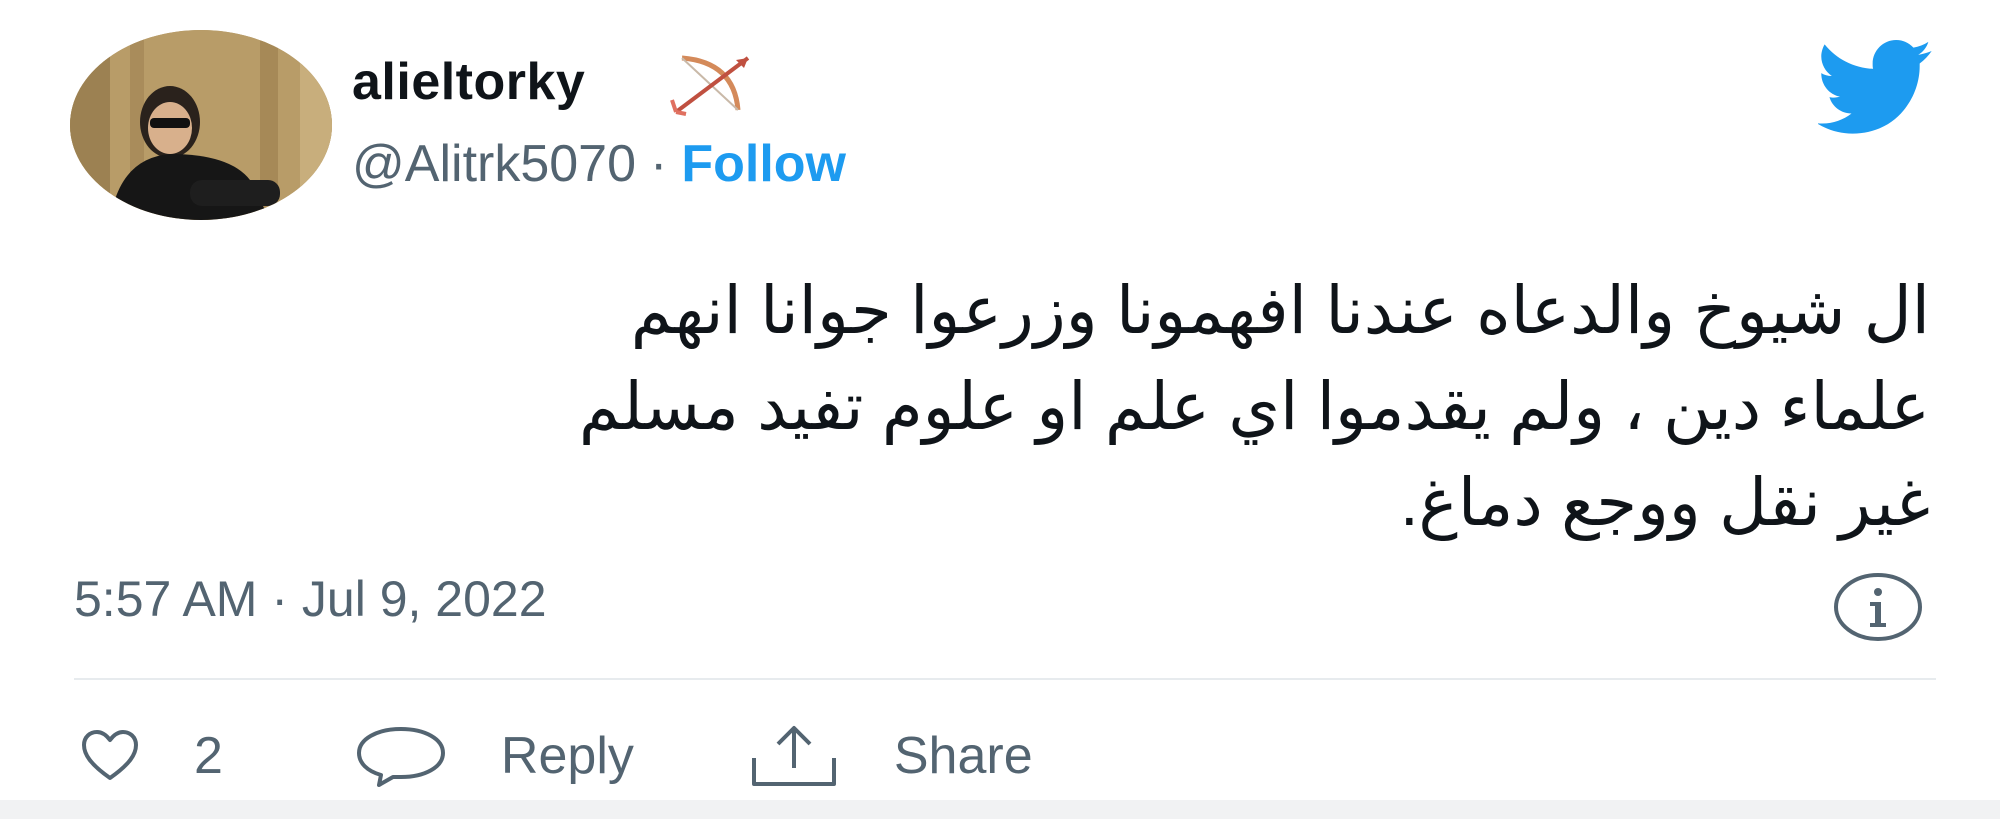 This screenshot has height=819, width=2000. I want to click on reply-bubble-icon, so click(400, 757).